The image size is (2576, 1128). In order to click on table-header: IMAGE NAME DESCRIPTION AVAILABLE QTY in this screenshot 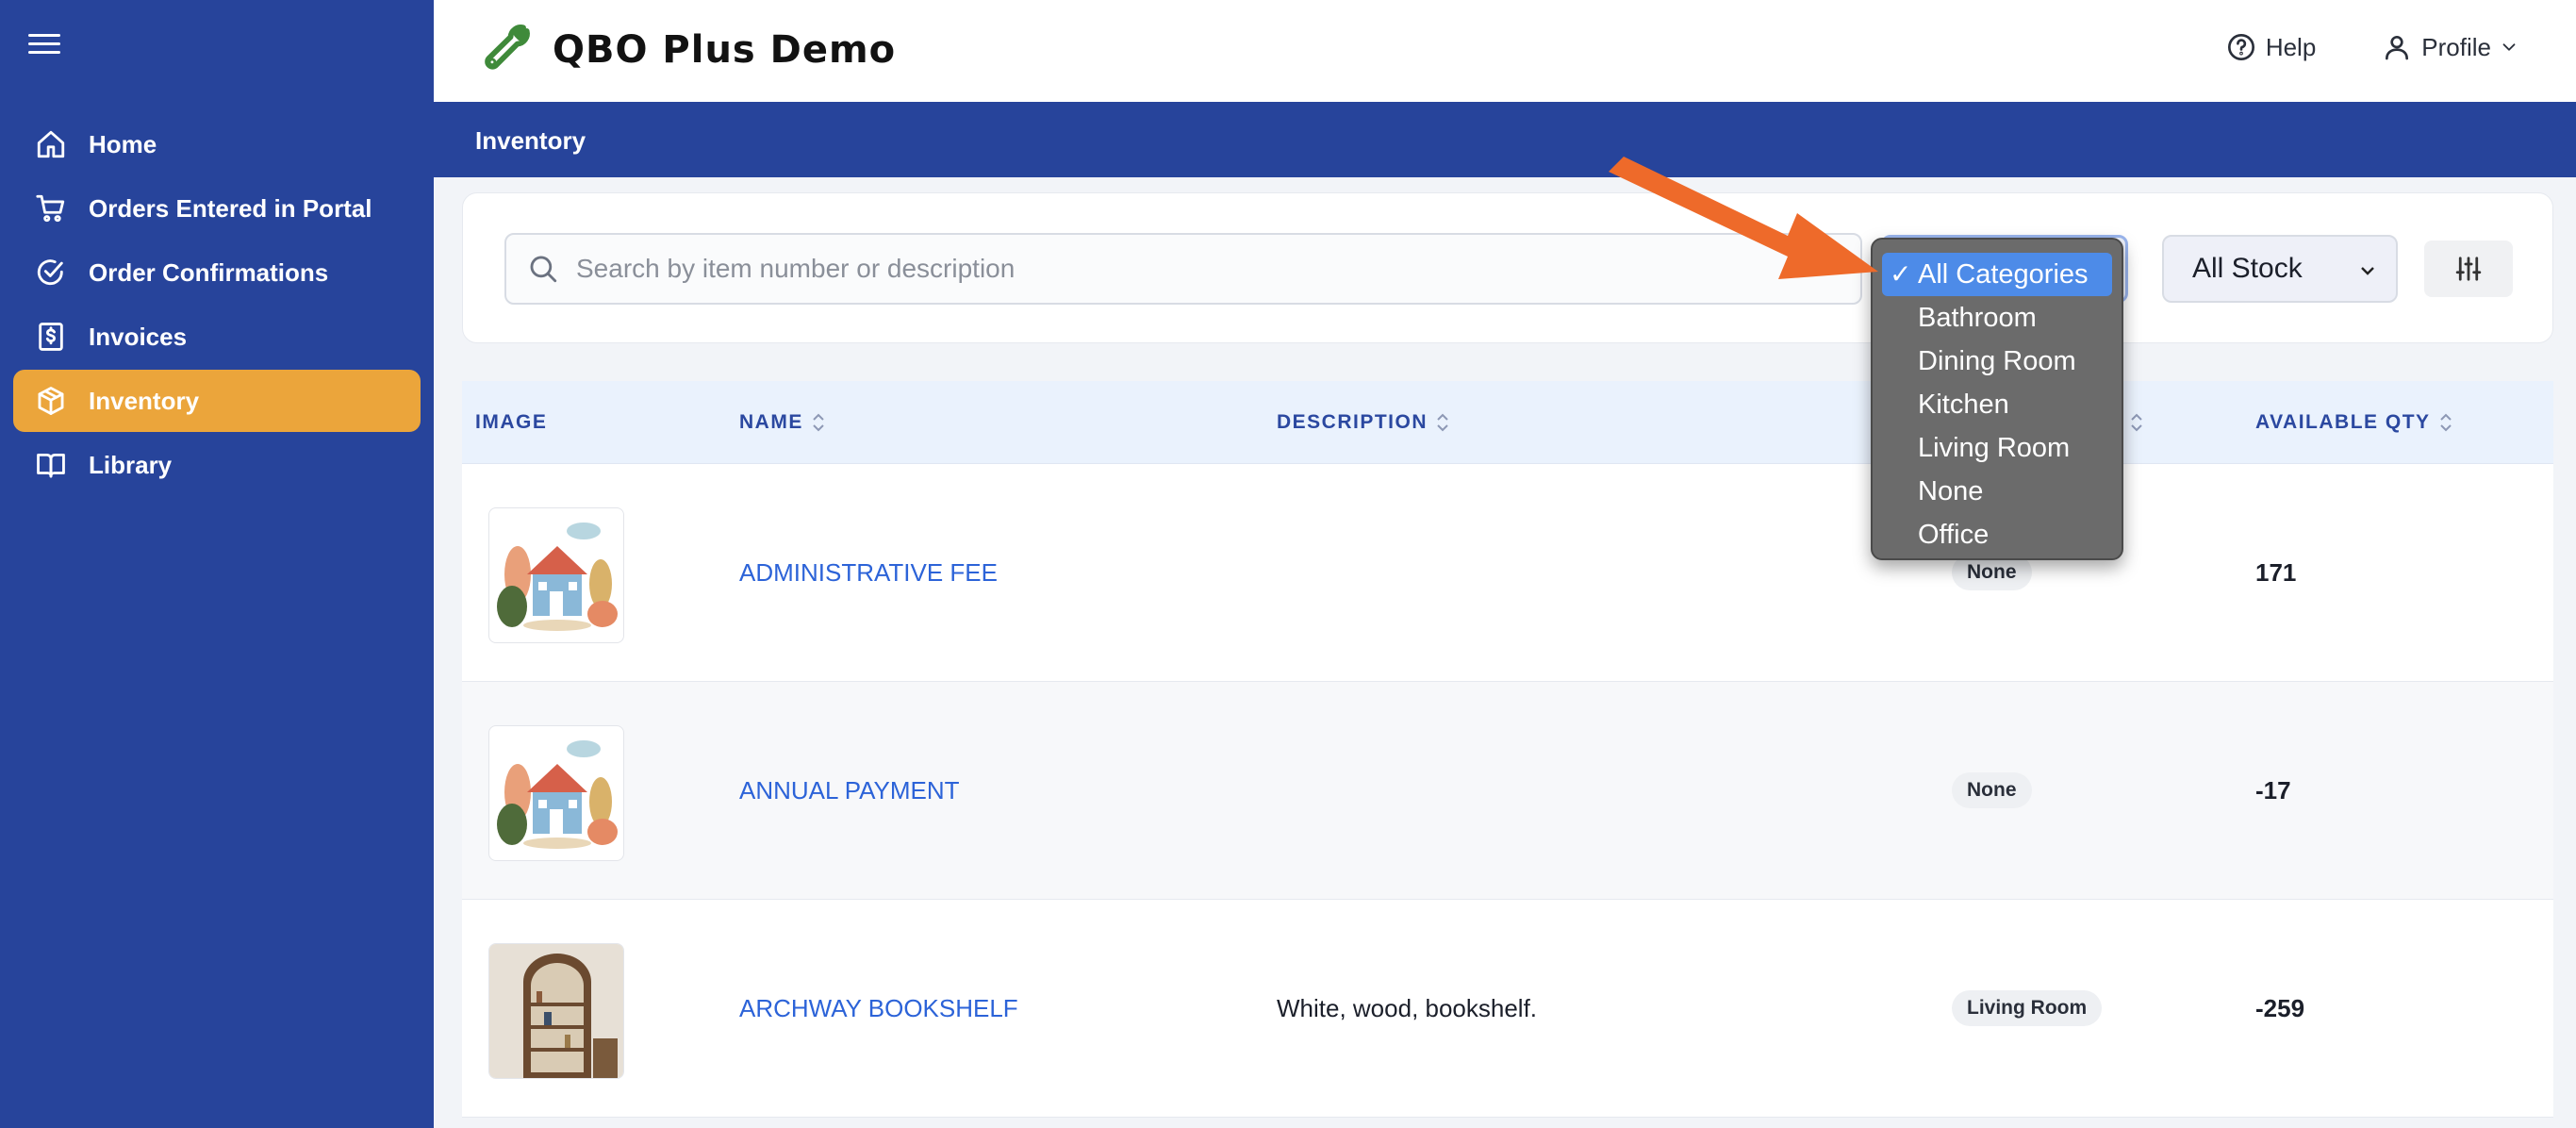, I will do `click(1507, 423)`.